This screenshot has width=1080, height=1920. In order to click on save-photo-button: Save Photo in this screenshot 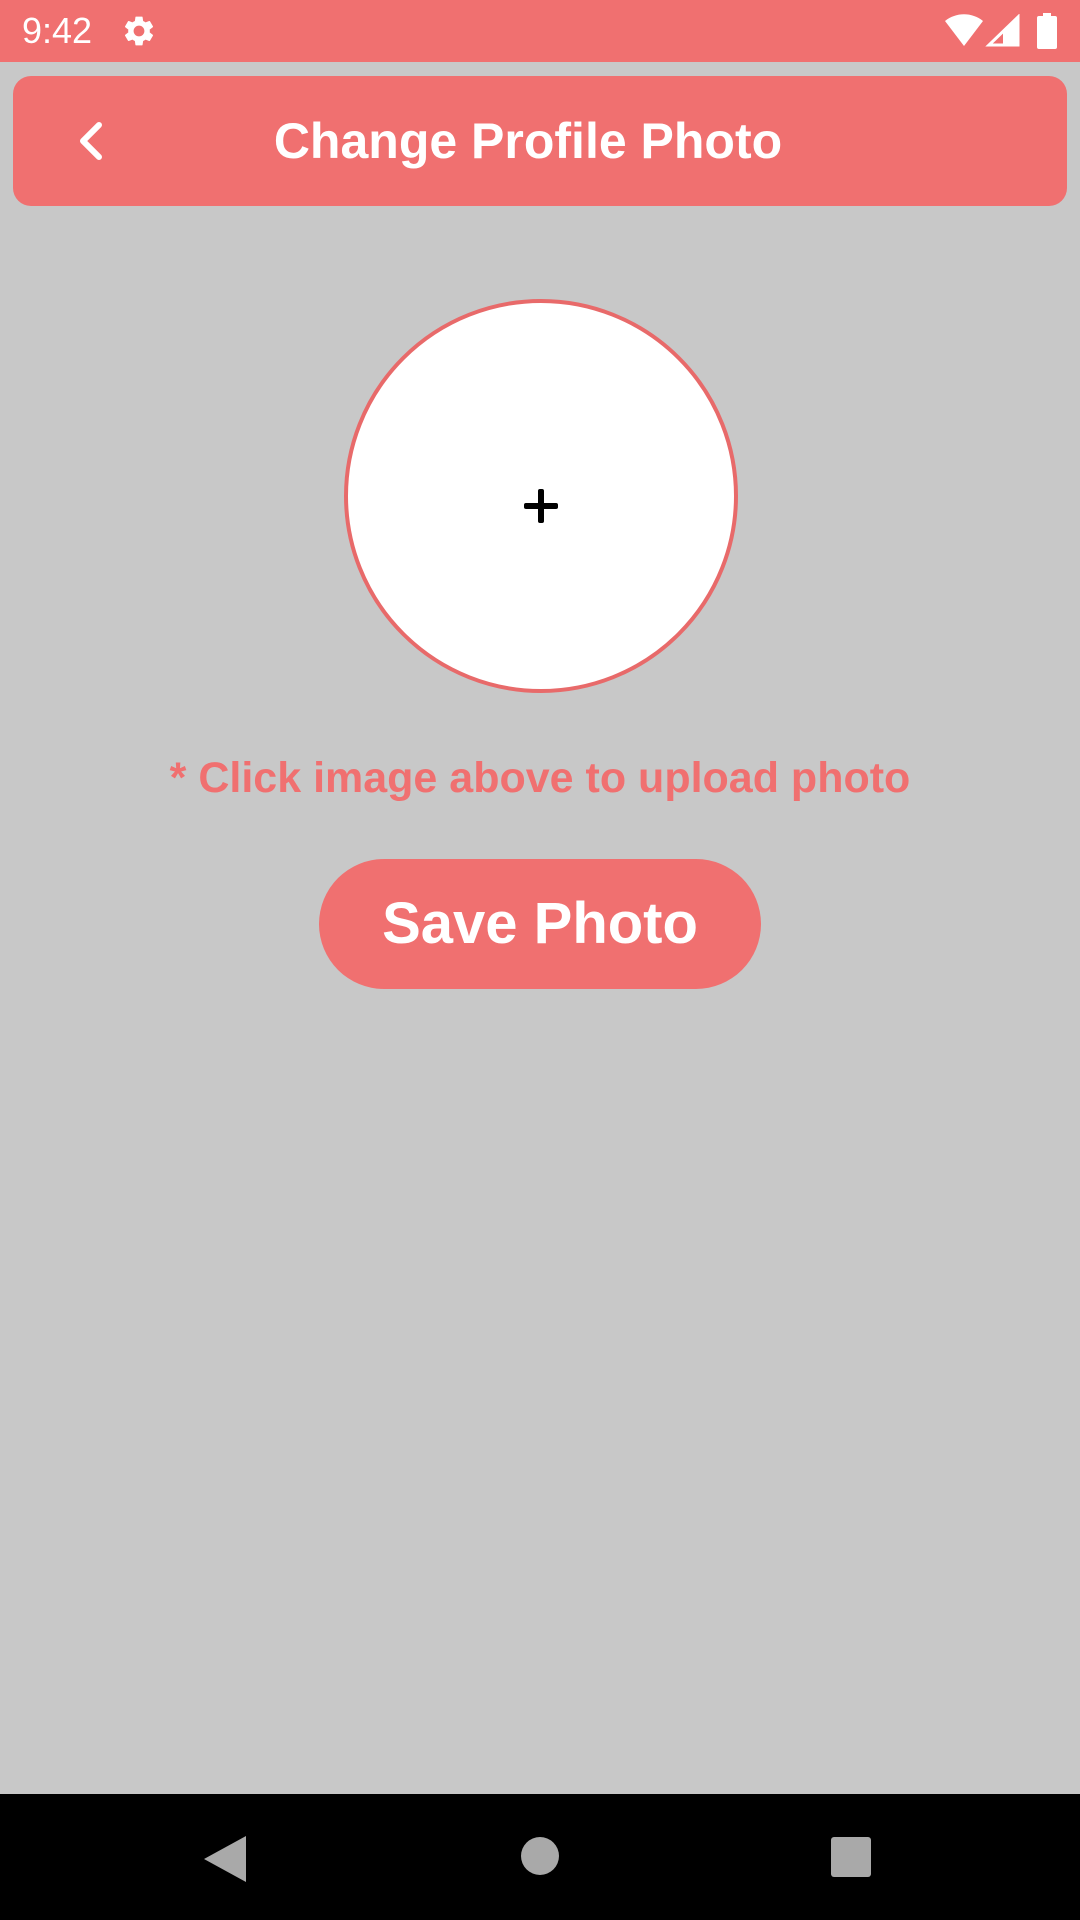, I will do `click(540, 924)`.